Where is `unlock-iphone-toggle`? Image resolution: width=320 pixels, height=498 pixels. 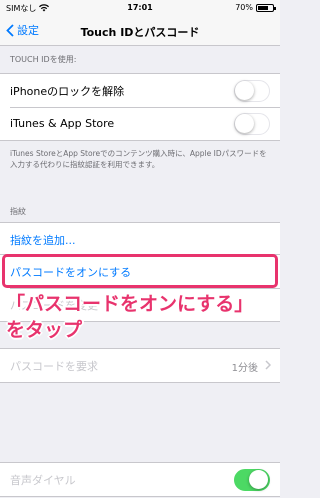
unlock-iphone-toggle is located at coordinates (252, 91).